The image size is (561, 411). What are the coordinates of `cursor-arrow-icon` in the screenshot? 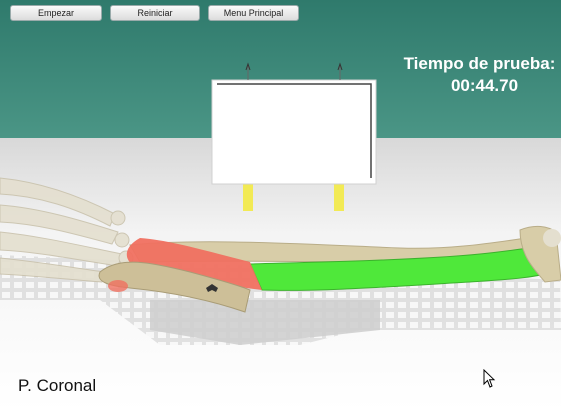 It's located at (489, 378).